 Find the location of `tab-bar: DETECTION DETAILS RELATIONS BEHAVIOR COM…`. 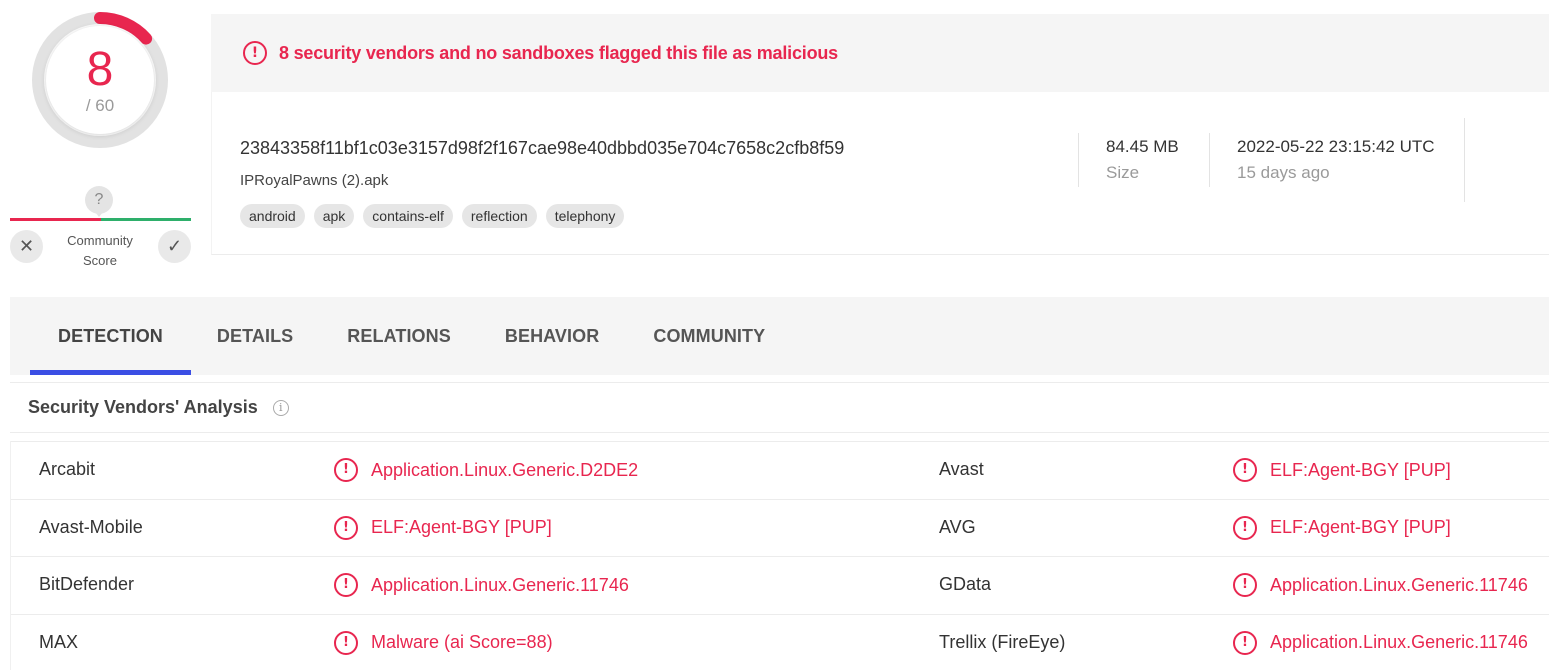

tab-bar: DETECTION DETAILS RELATIONS BEHAVIOR COM… is located at coordinates (779, 336).